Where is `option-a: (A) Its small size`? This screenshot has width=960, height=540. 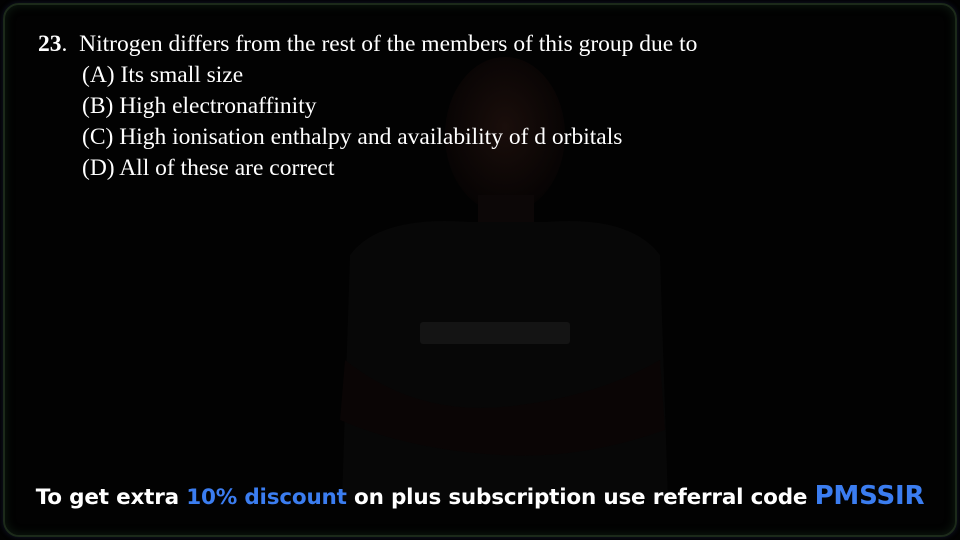 option-a: (A) Its small size is located at coordinates (163, 75).